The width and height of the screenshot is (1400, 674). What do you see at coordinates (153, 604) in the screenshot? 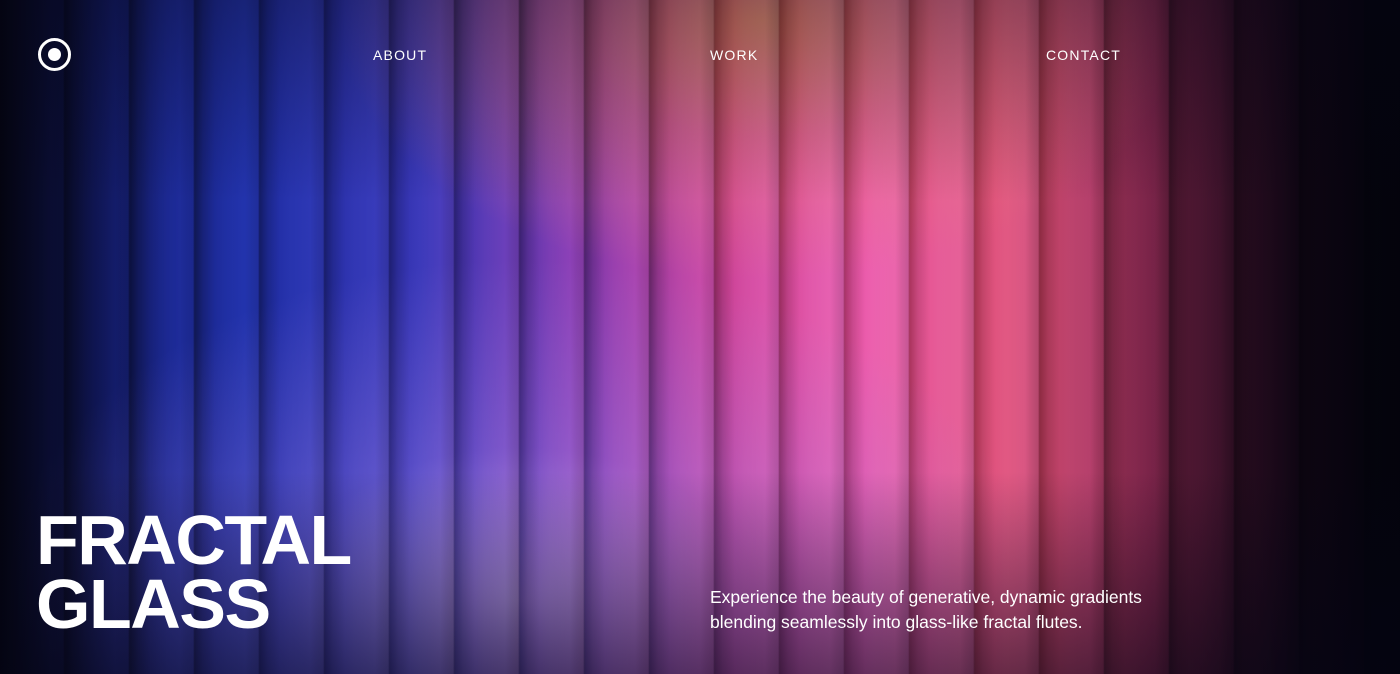
I see `hero-title-line-2: GLASS` at bounding box center [153, 604].